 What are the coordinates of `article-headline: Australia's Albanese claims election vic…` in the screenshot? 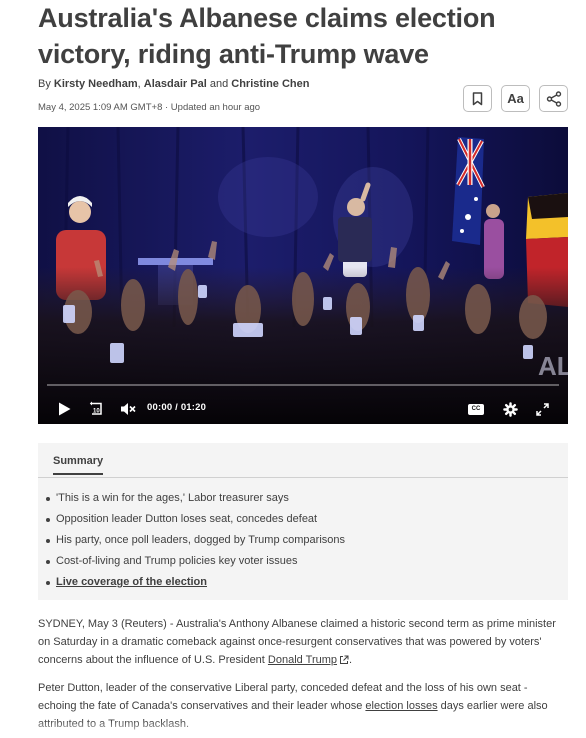 It's located at (267, 36).